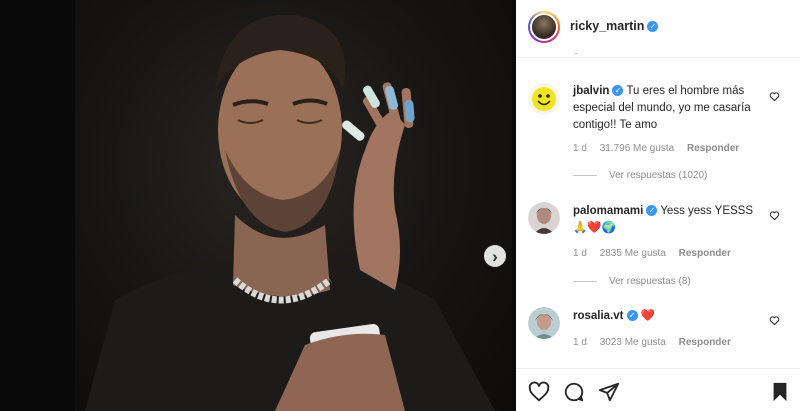 The height and width of the screenshot is (411, 800). I want to click on comment-likes: 3023 Me gusta, so click(633, 342).